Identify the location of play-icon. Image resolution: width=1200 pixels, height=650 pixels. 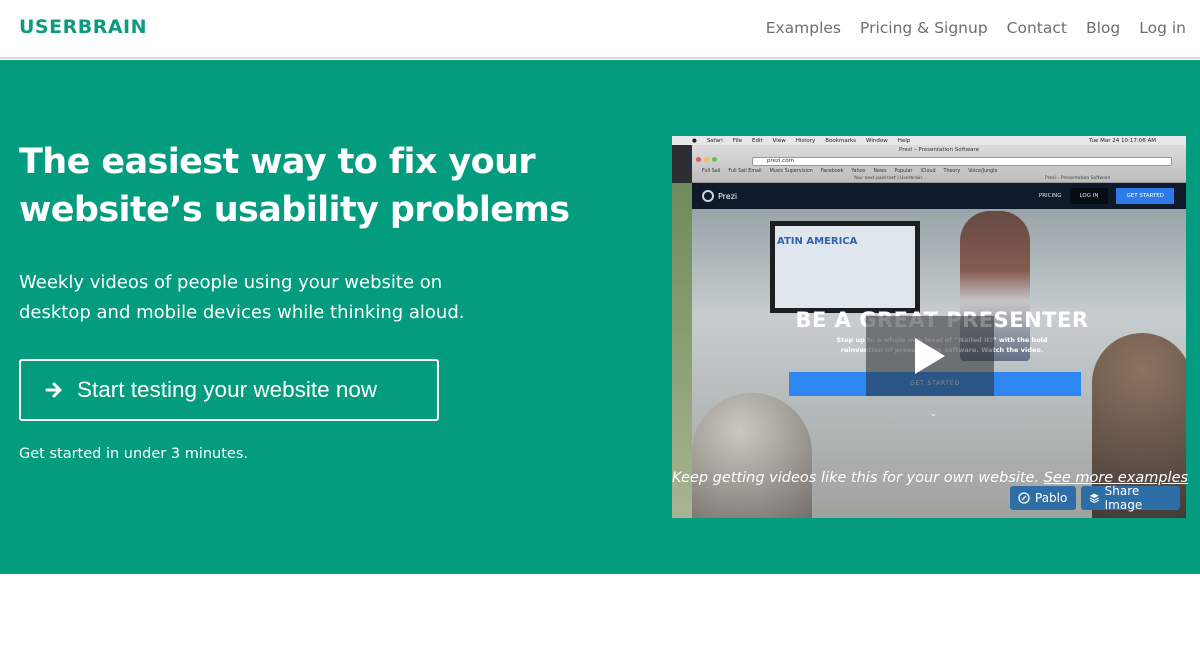
(930, 356).